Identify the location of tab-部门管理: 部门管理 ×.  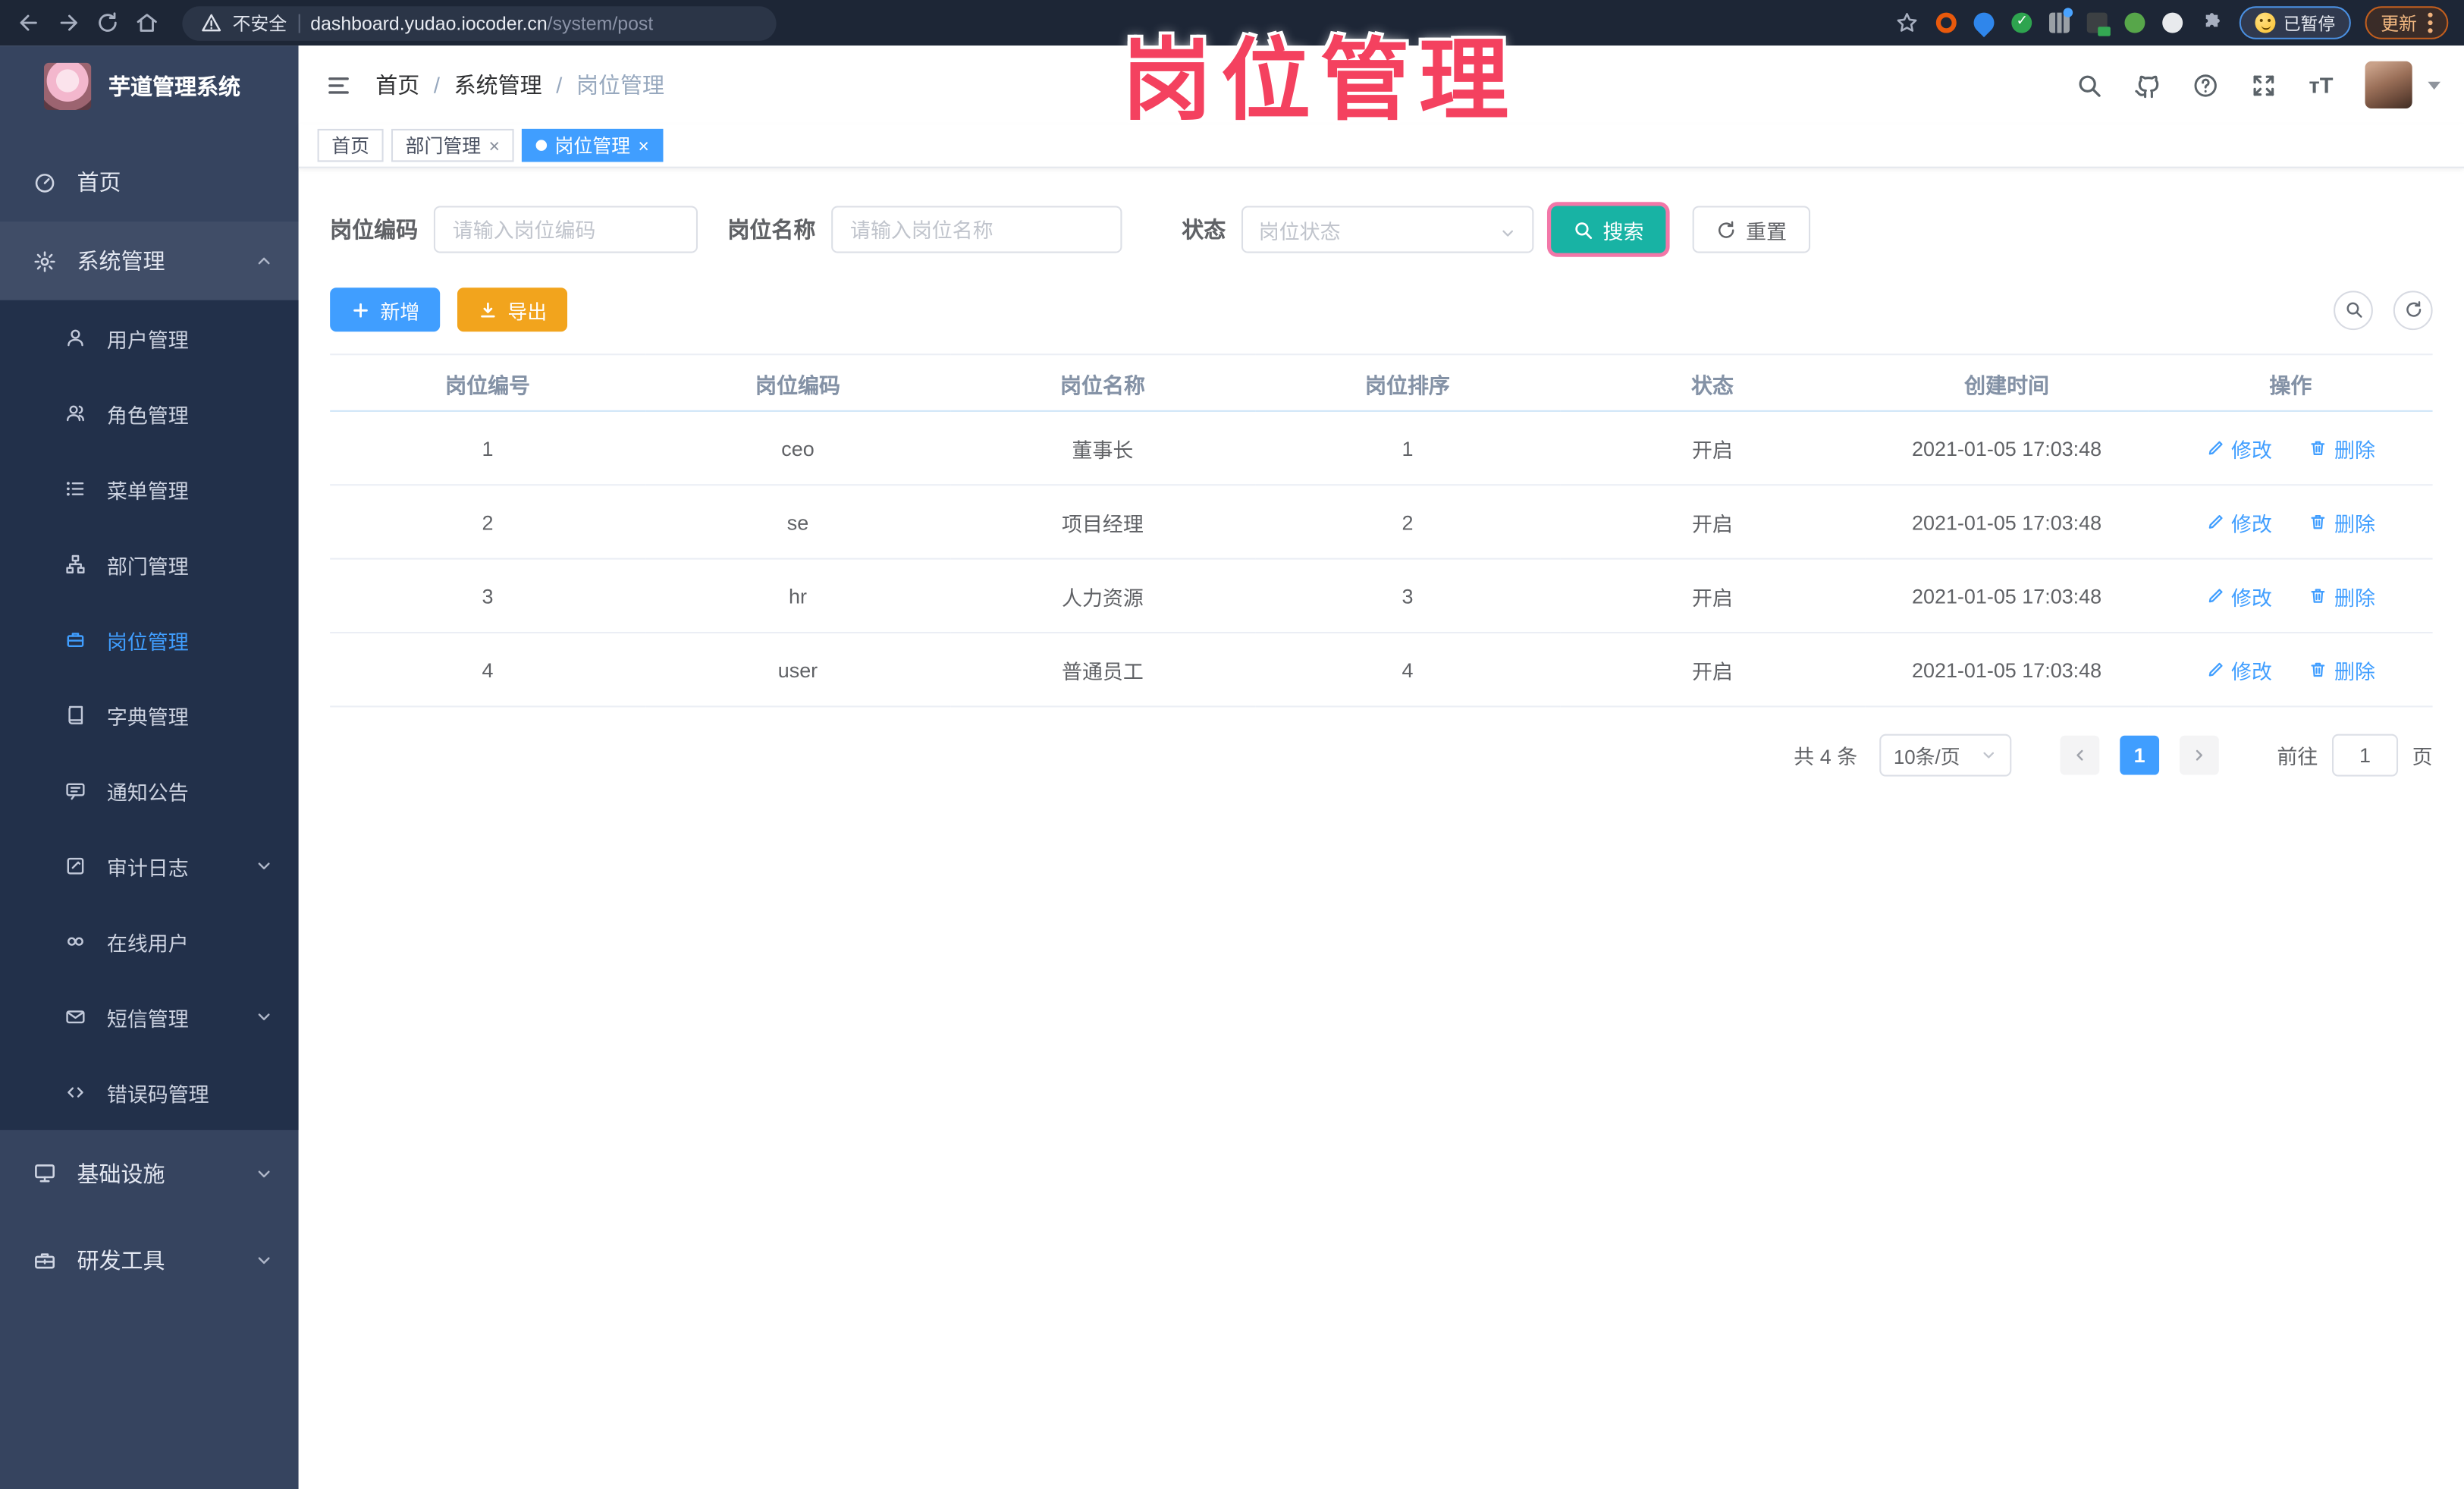
(453, 145).